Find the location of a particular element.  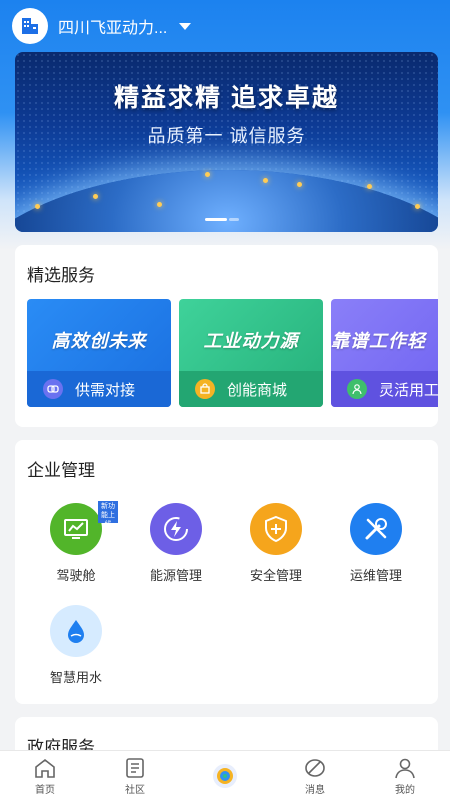

shield-plus-icon is located at coordinates (276, 529).